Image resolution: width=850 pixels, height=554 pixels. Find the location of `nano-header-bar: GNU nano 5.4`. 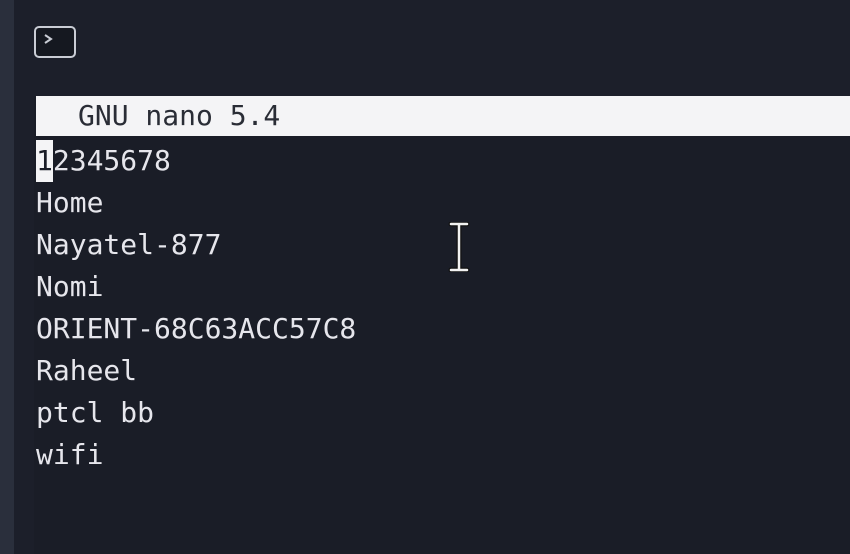

nano-header-bar: GNU nano 5.4 is located at coordinates (443, 116).